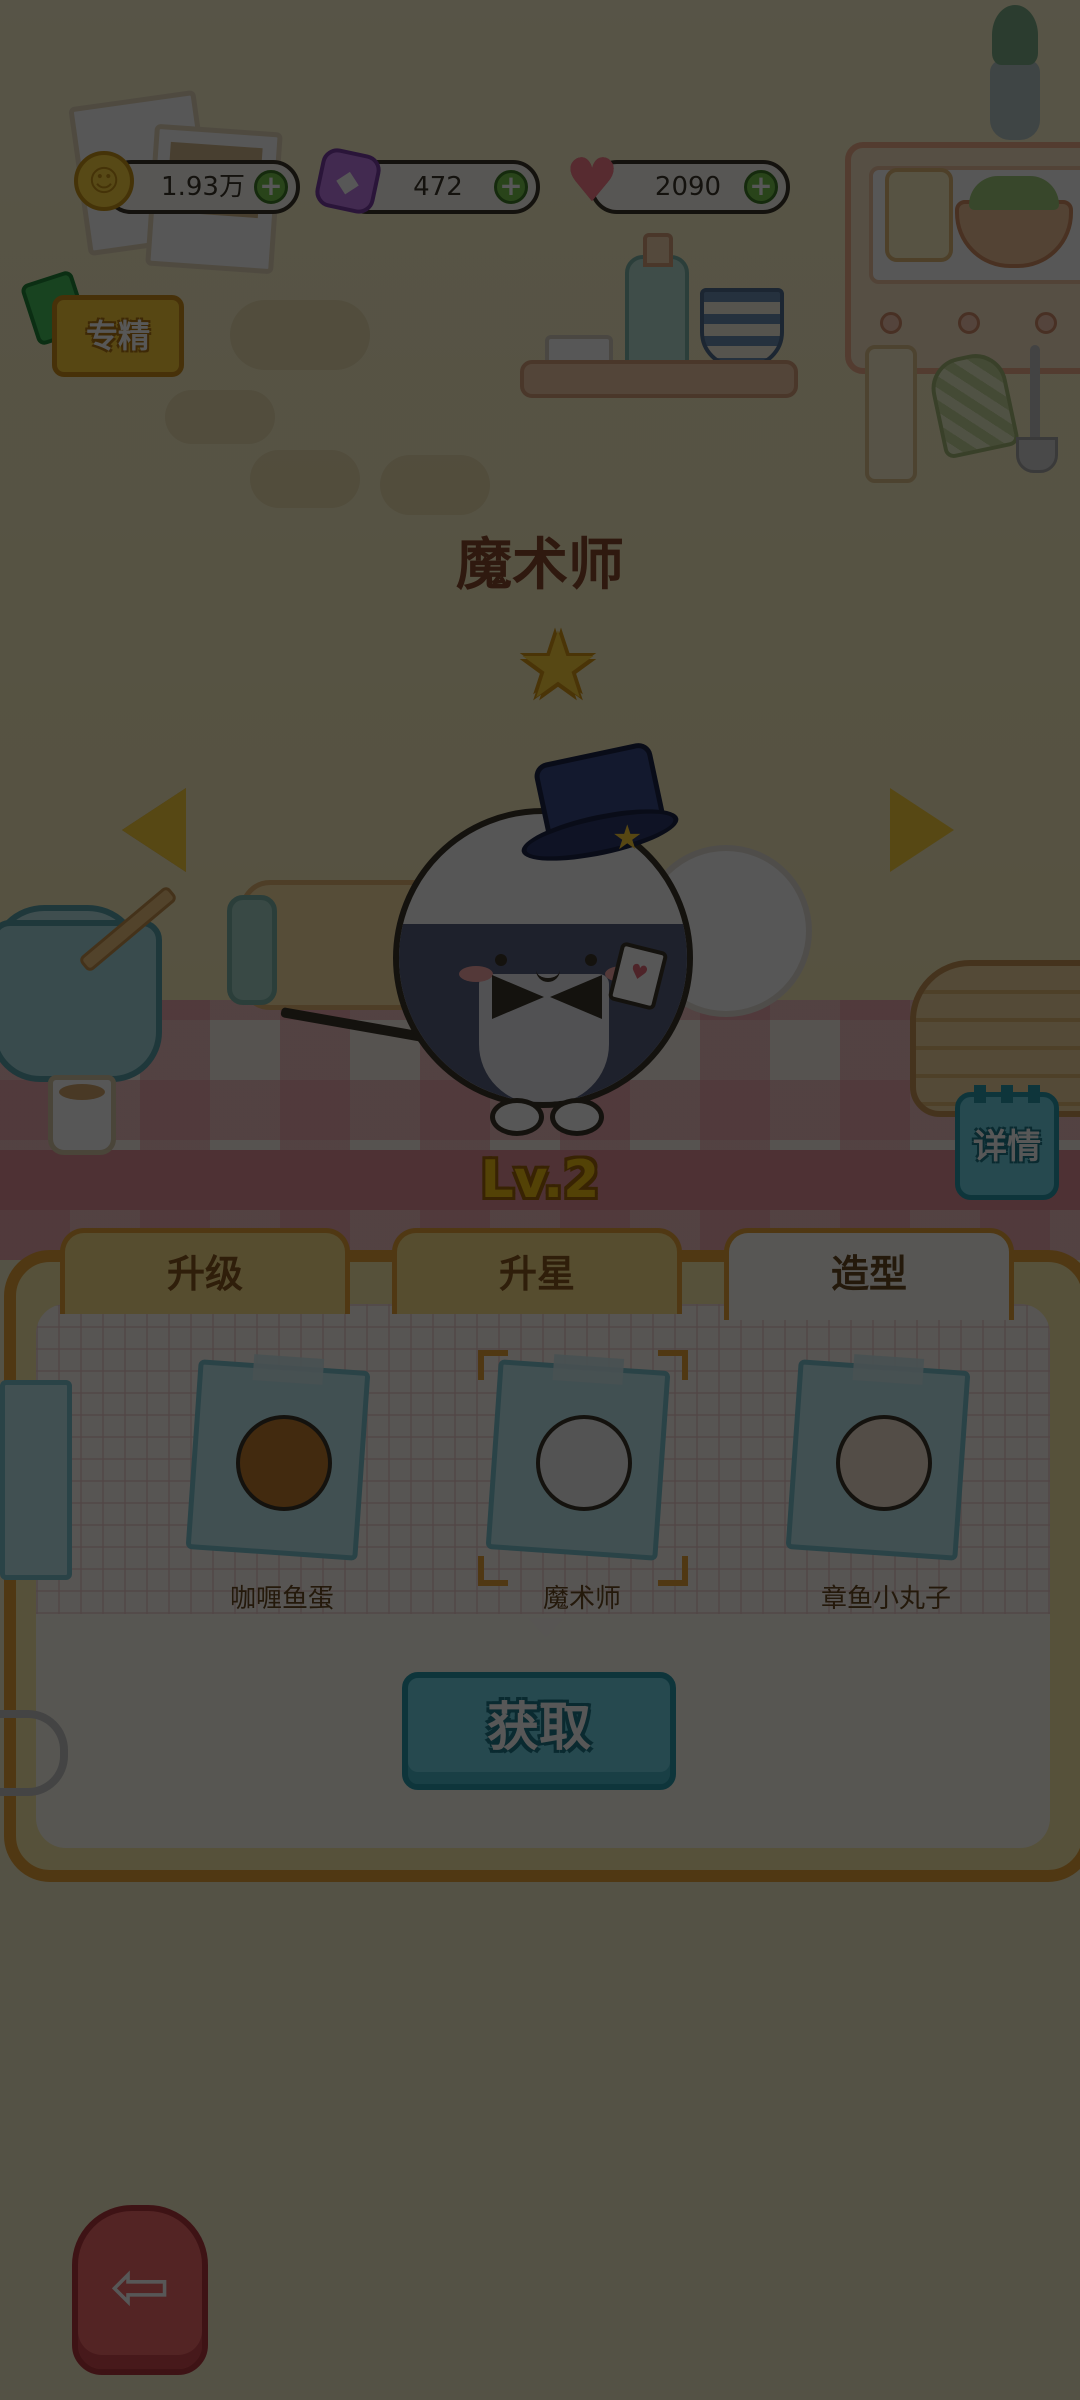 The height and width of the screenshot is (2400, 1080). Describe the element at coordinates (271, 187) in the screenshot. I see `add-coins-button: +` at that location.